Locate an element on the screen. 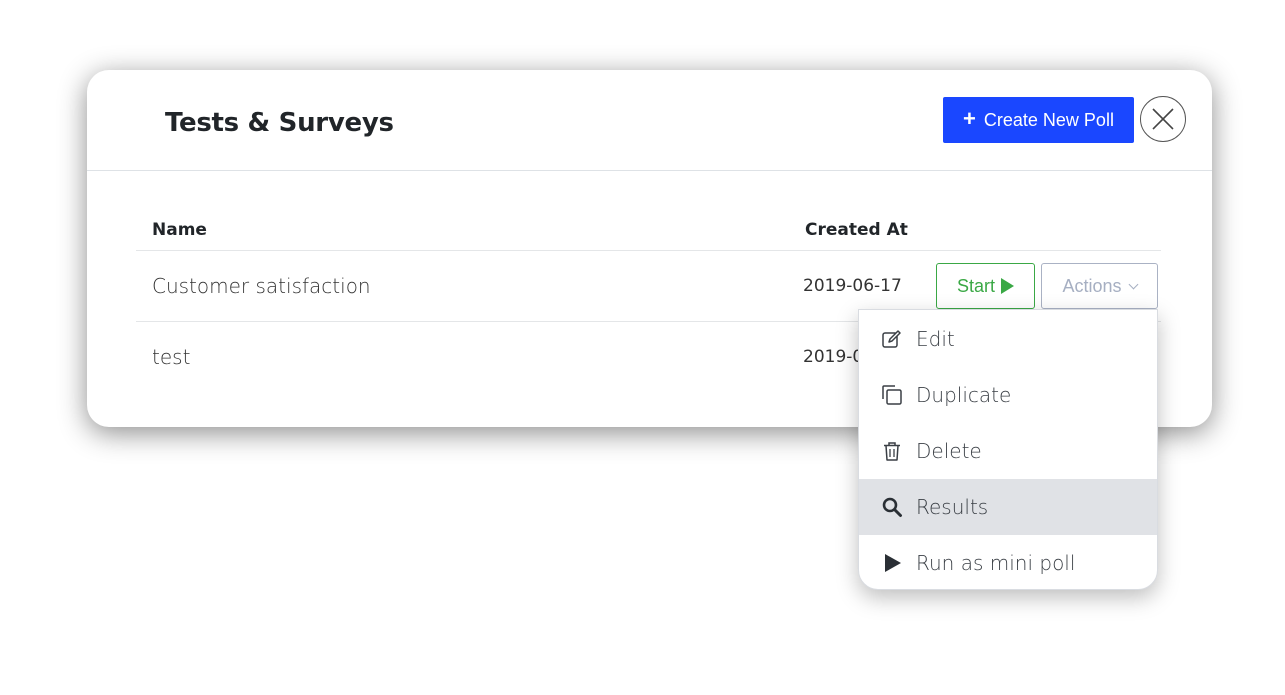 This screenshot has width=1285, height=695. menu-item-label: Results is located at coordinates (952, 507).